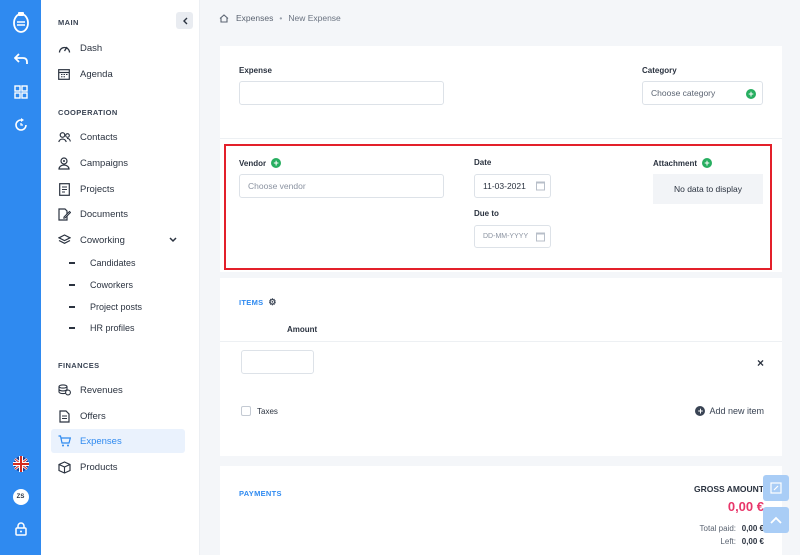 The image size is (800, 555). I want to click on apps-grid-icon, so click(20, 92).